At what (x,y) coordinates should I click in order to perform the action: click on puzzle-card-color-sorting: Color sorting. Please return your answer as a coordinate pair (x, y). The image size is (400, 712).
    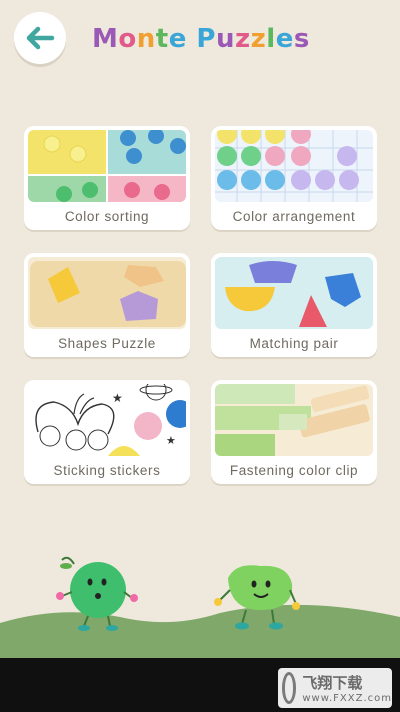
    Looking at the image, I should click on (107, 178).